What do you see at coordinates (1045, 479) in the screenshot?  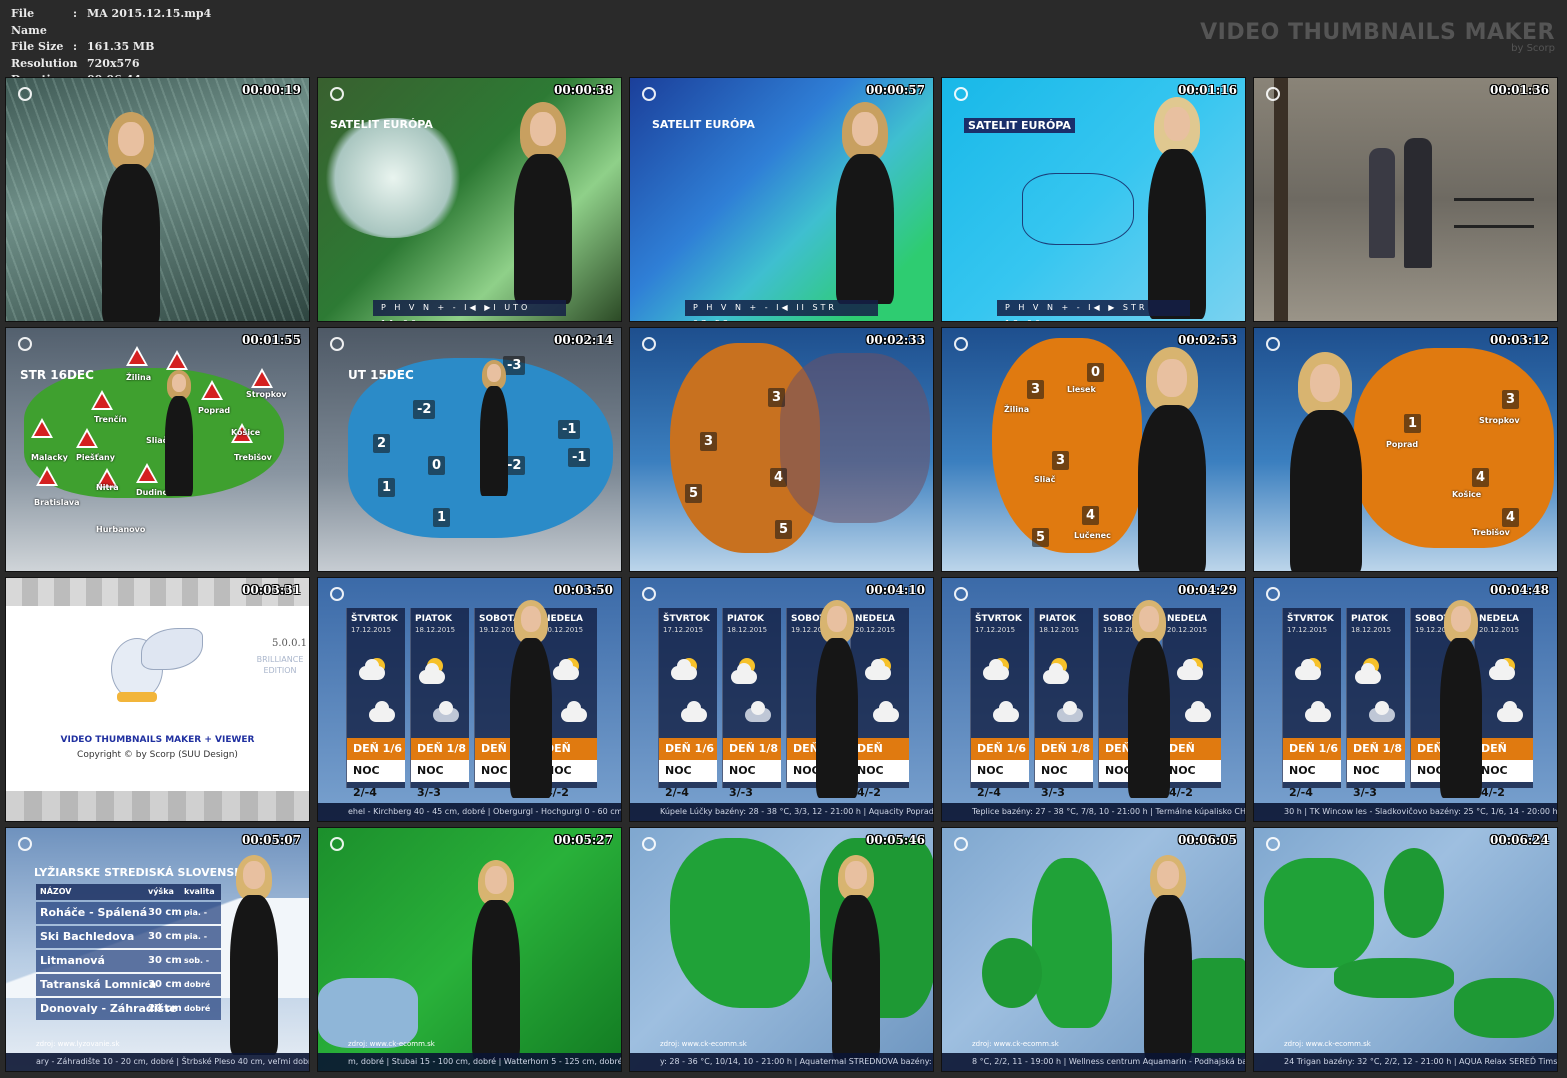 I see `city-label: Sliač` at bounding box center [1045, 479].